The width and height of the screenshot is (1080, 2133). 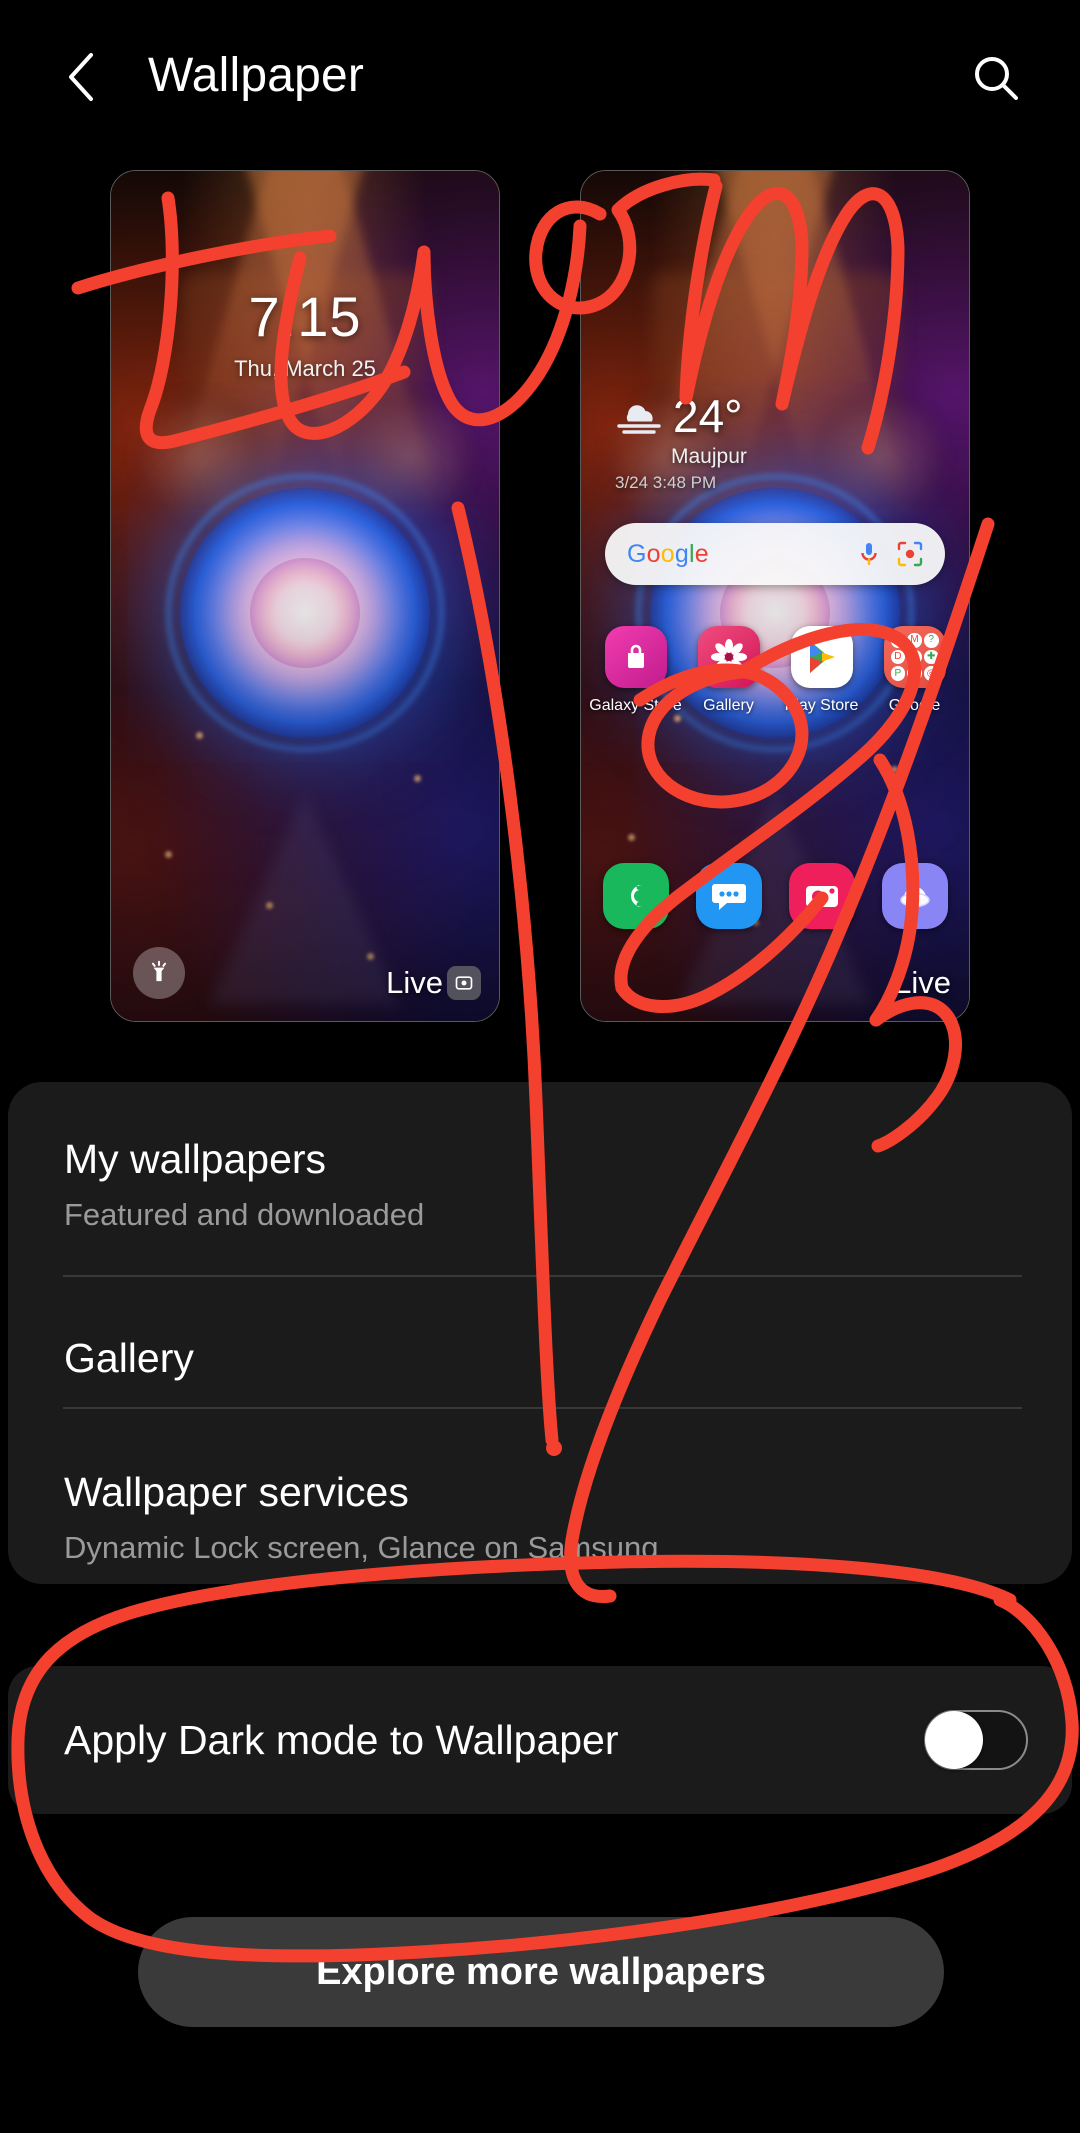 I want to click on fog-cloud-icon, so click(x=639, y=419).